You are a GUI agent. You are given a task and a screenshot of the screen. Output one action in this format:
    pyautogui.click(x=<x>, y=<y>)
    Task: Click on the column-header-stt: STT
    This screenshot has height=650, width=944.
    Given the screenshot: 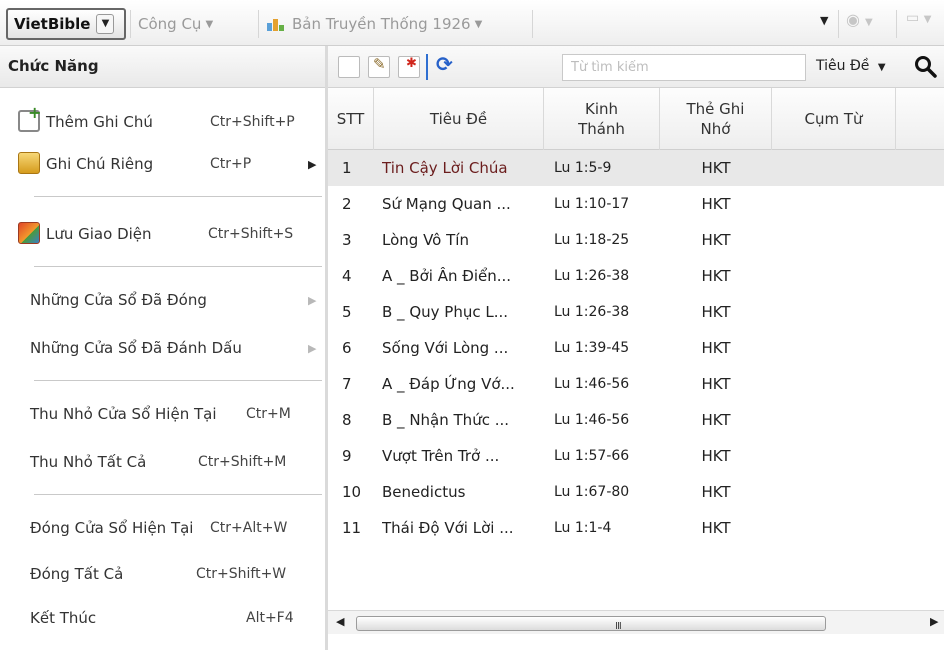 What is the action you would take?
    pyautogui.click(x=351, y=119)
    